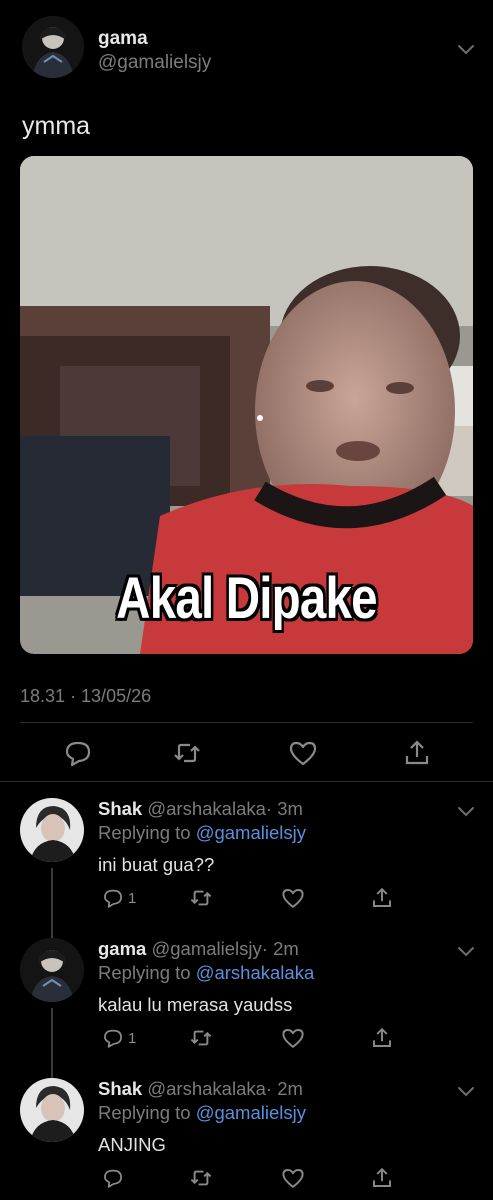 The width and height of the screenshot is (493, 1200). I want to click on reply-time: · 3m, so click(284, 808).